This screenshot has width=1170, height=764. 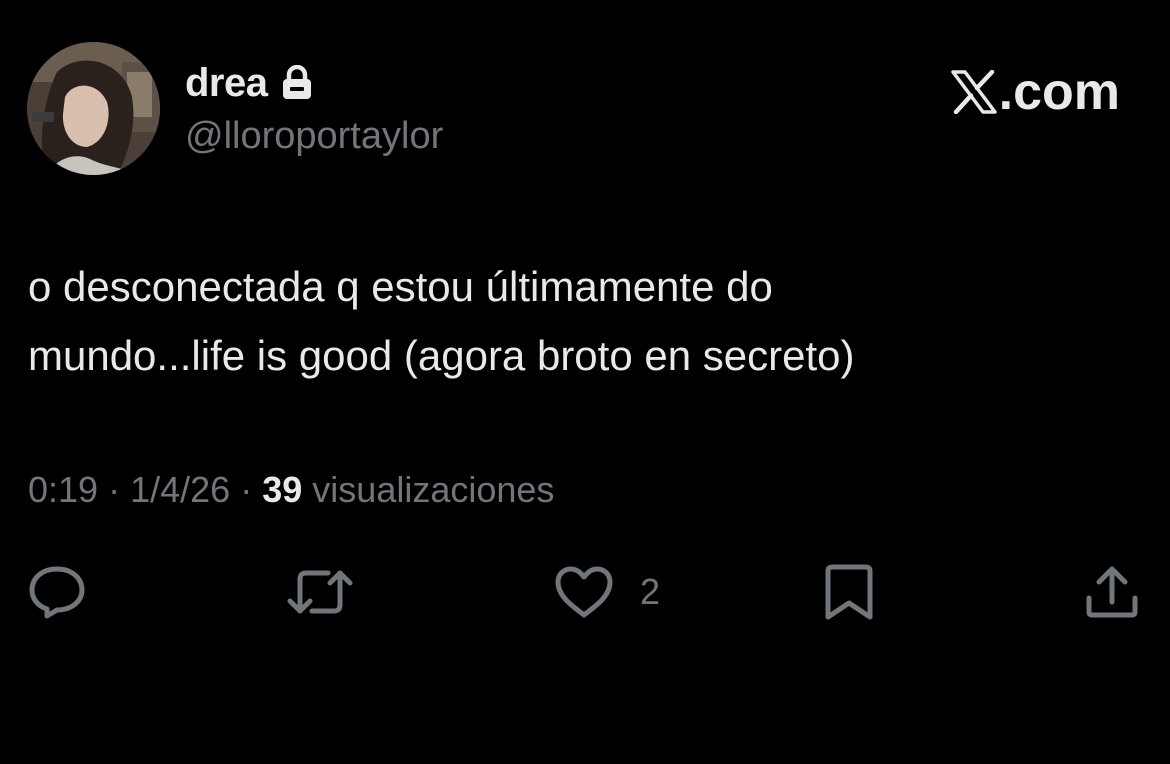 I want to click on bookmark-button, so click(x=849, y=592).